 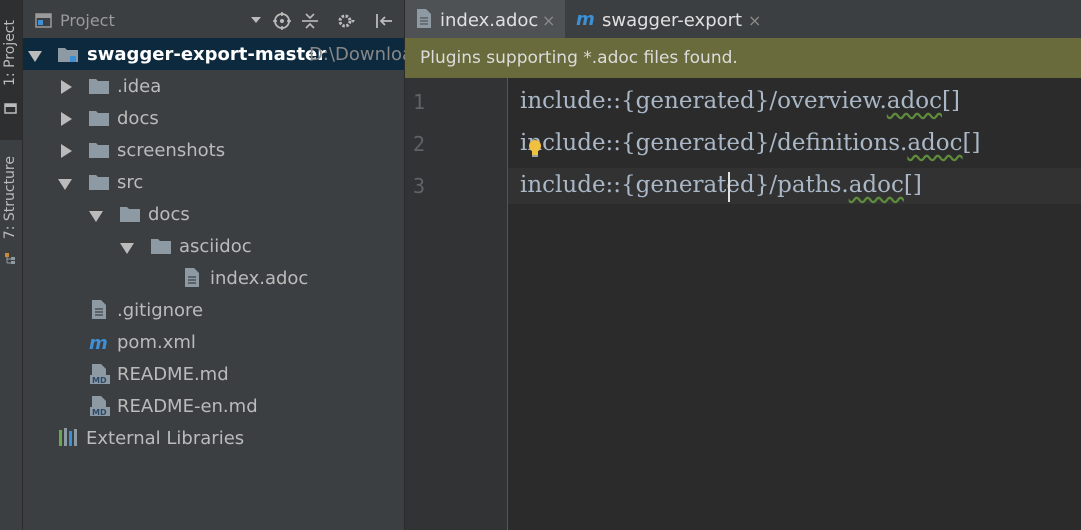 I want to click on project-tool-tab: 1: Project, so click(x=11, y=70).